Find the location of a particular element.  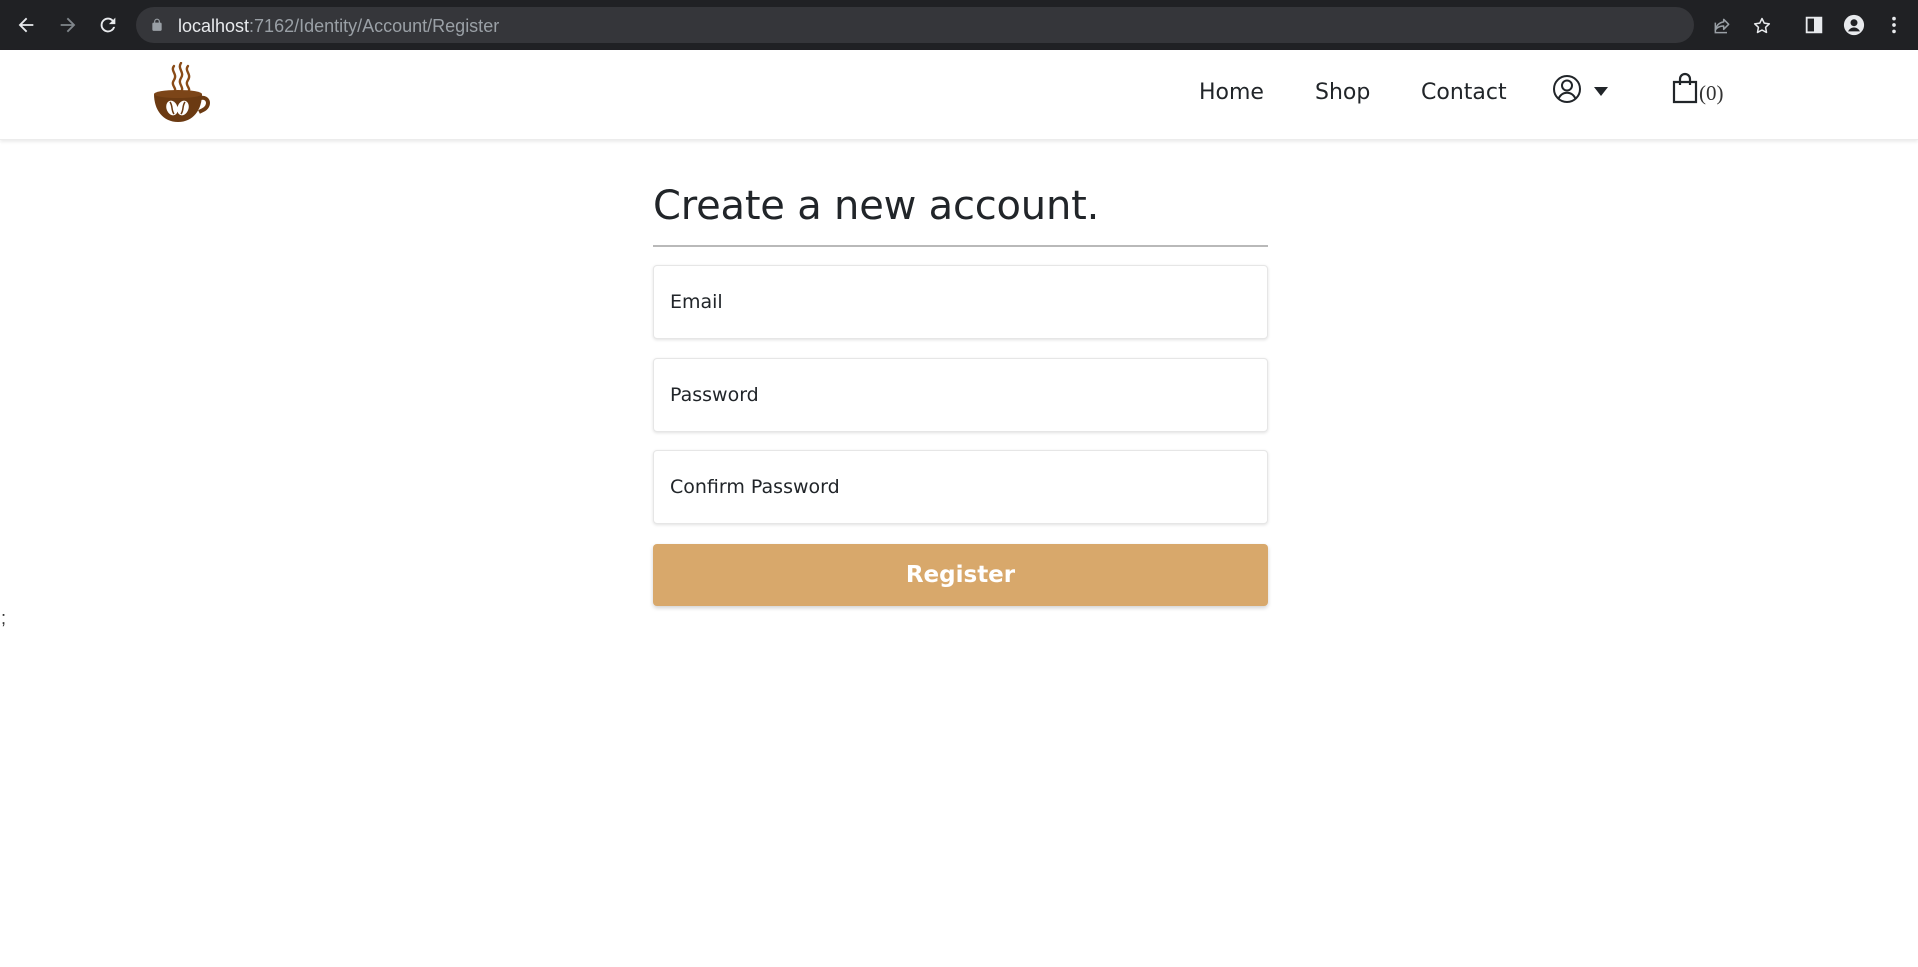

password-field-container is located at coordinates (960, 395).